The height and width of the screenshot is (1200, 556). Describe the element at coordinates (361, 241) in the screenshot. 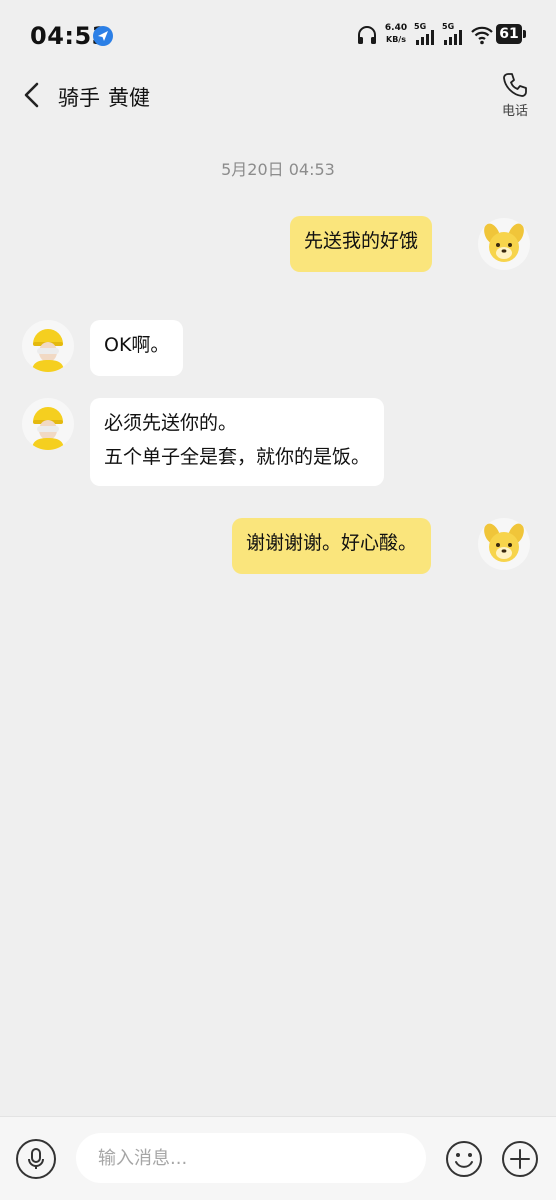

I see `message-text: 先送我的好饿` at that location.